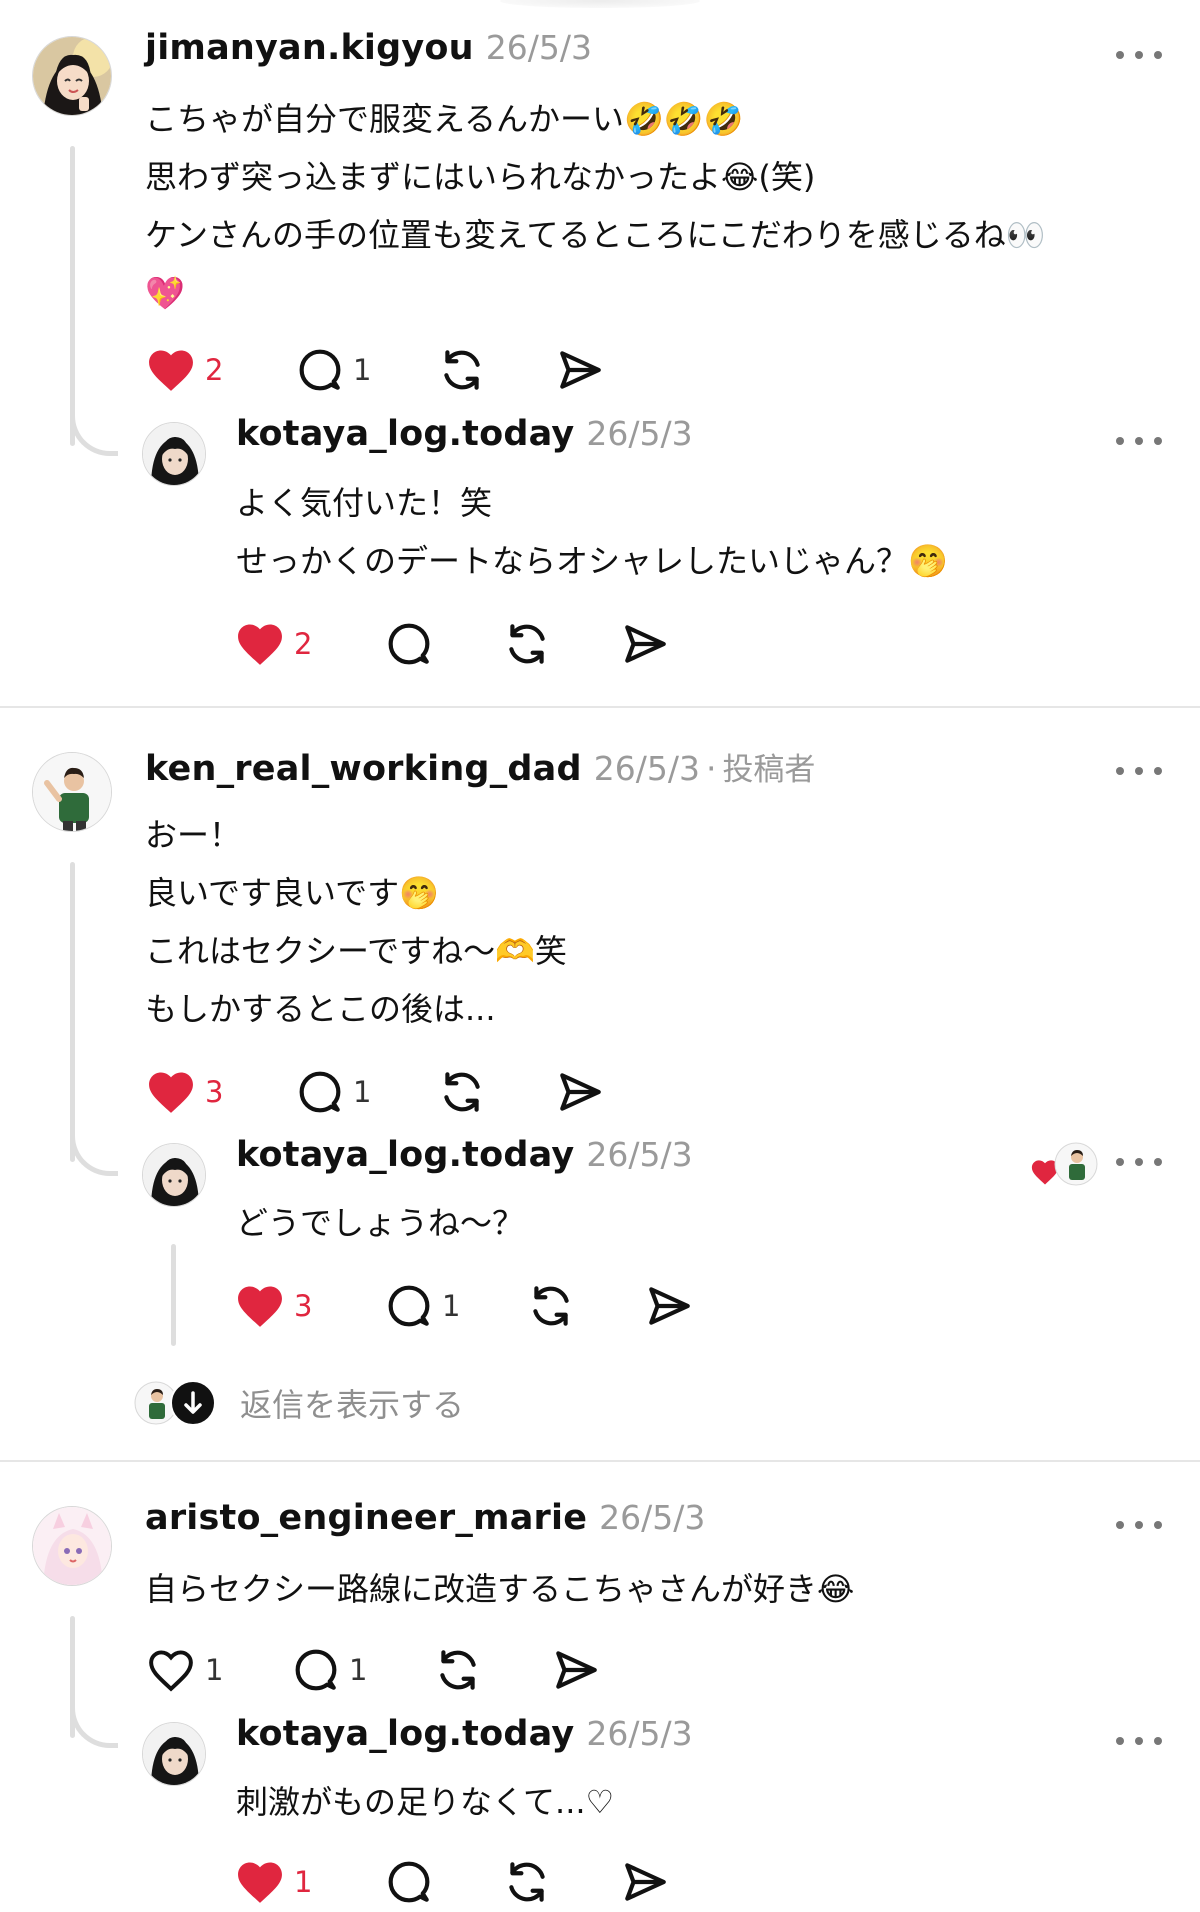  I want to click on comment-text: 刺激がもの足りなくて...♡, so click(425, 1802).